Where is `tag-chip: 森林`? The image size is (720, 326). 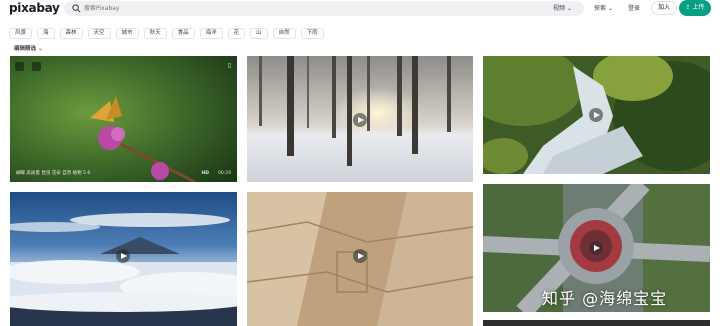
tag-chip: 森林 is located at coordinates (71, 33).